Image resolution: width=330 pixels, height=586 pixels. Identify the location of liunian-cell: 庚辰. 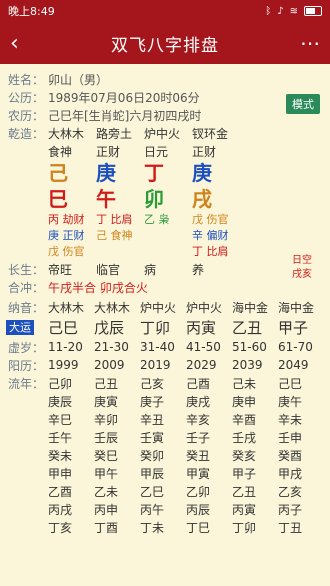
(71, 401).